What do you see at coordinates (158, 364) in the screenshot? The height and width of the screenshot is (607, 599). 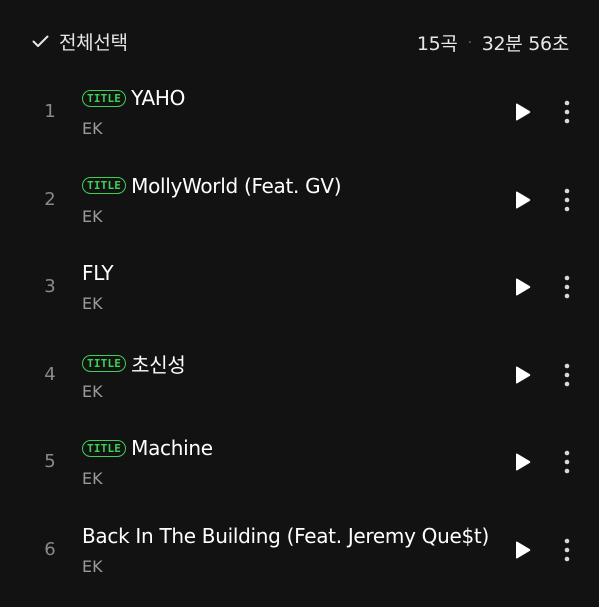 I see `track-title: 초신성` at bounding box center [158, 364].